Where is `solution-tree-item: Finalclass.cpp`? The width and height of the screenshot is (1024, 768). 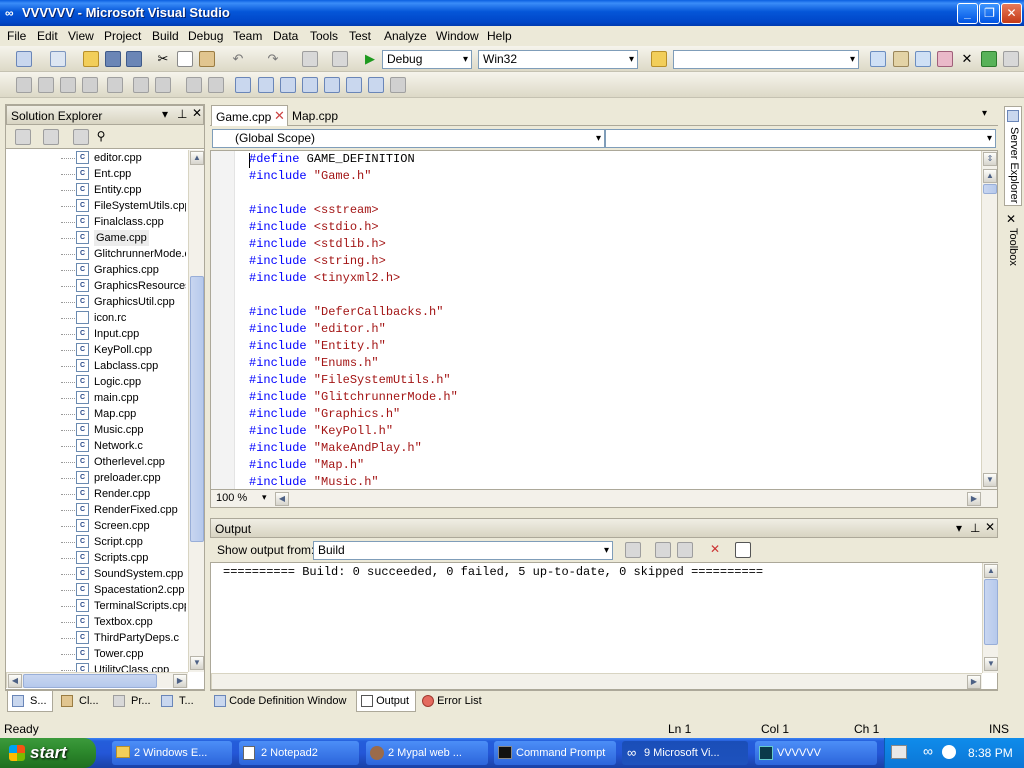 solution-tree-item: Finalclass.cpp is located at coordinates (129, 222).